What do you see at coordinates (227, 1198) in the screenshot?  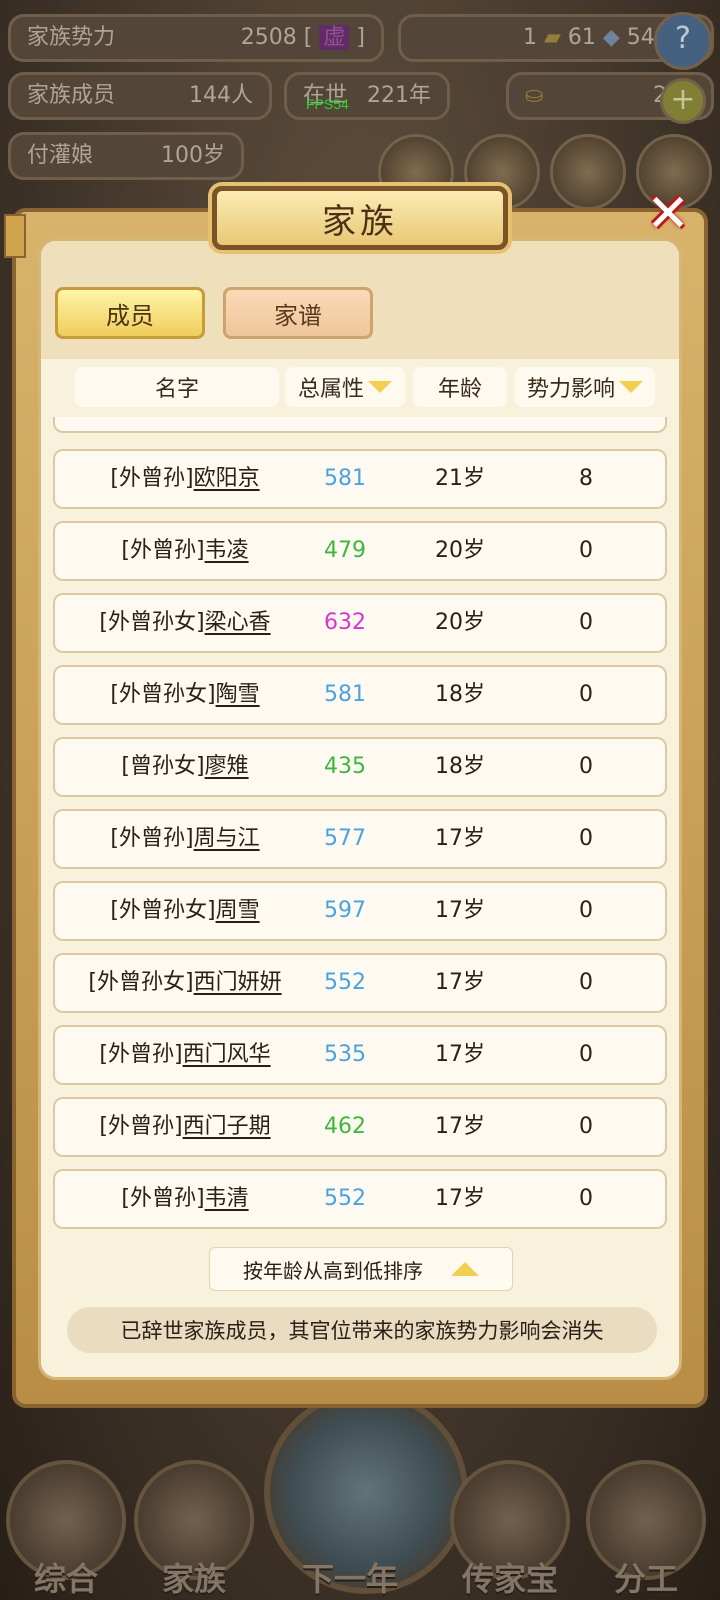 I see `member-name-link: 韦清` at bounding box center [227, 1198].